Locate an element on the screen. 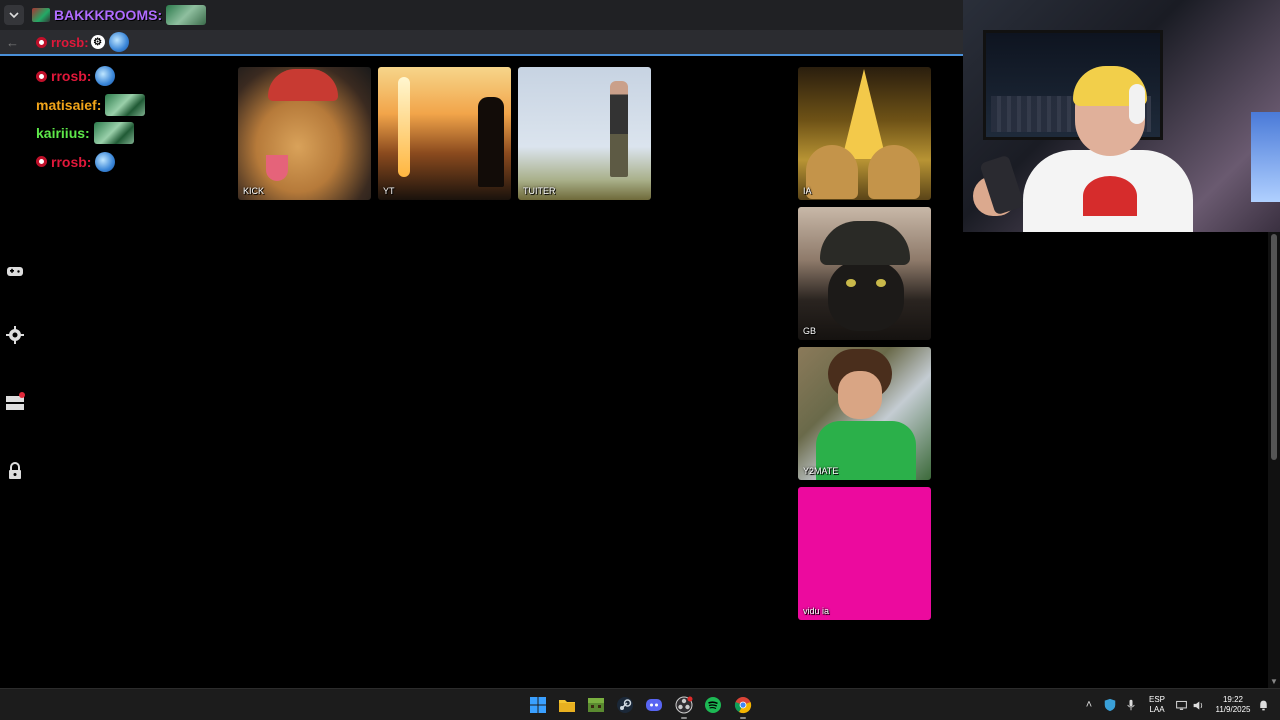 The width and height of the screenshot is (1280, 720). chat-message: kairiius: is located at coordinates (90, 133).